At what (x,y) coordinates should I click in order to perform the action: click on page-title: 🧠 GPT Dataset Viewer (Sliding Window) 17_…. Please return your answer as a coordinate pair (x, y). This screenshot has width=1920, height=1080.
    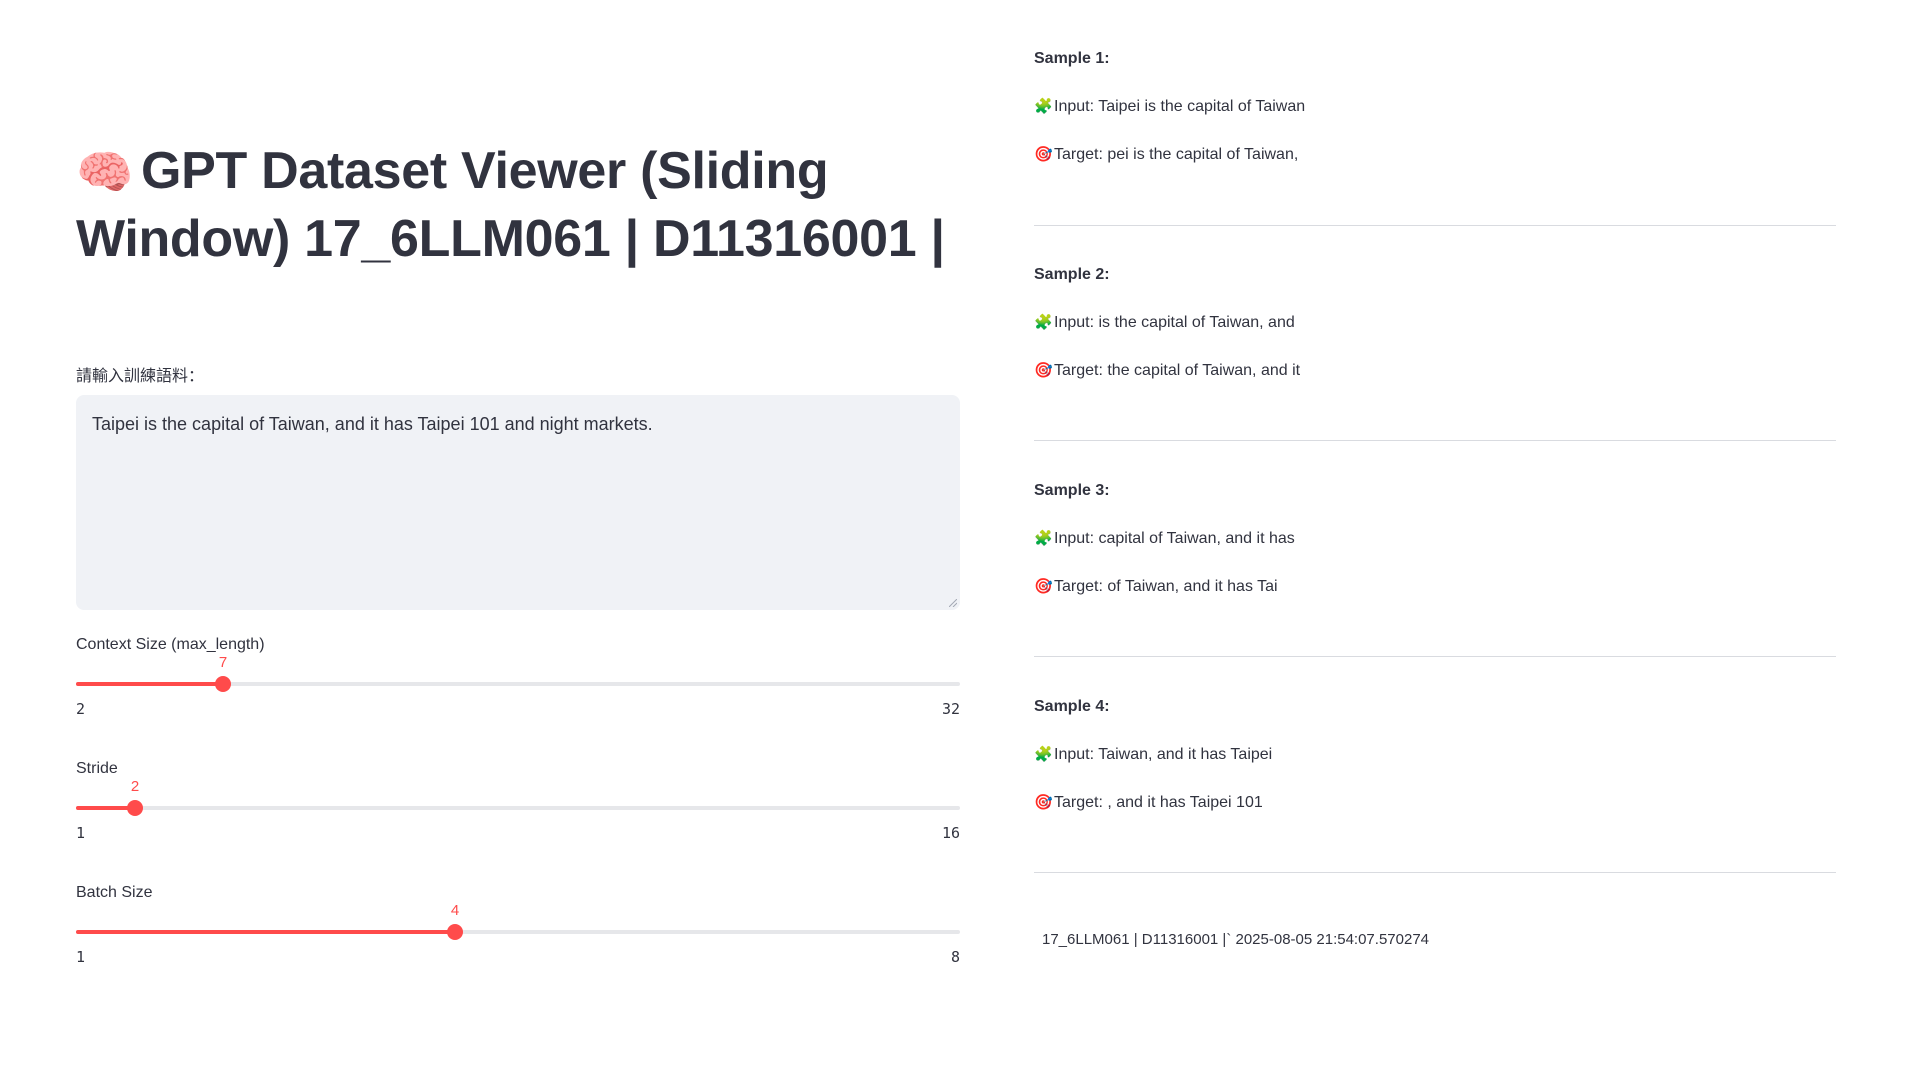
    Looking at the image, I should click on (518, 205).